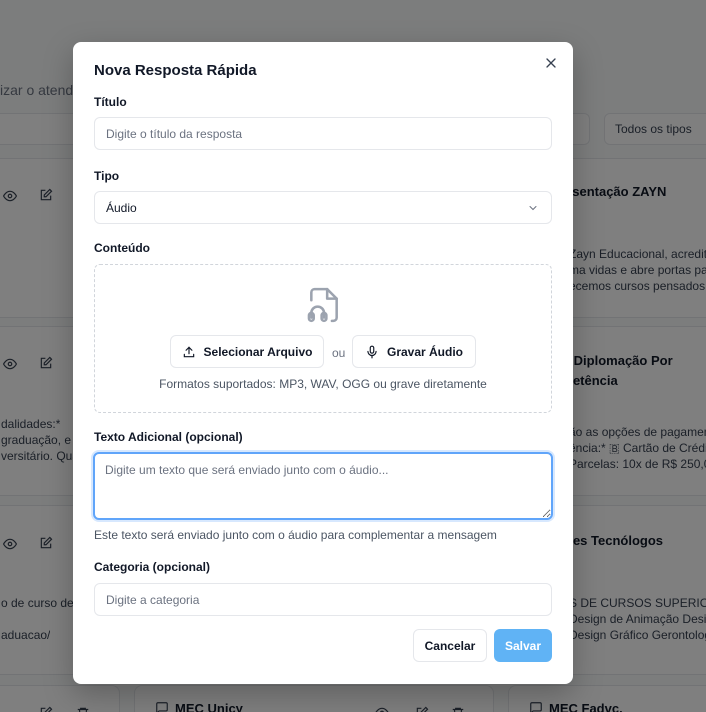 Image resolution: width=706 pixels, height=712 pixels. What do you see at coordinates (523, 645) in the screenshot?
I see `save-button: Salvar` at bounding box center [523, 645].